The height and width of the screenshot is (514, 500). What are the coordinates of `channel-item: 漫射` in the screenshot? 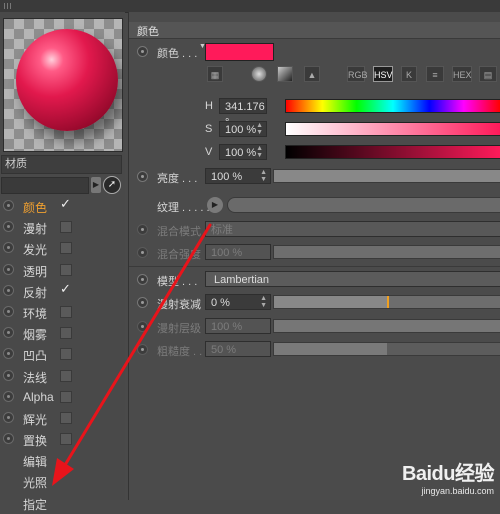 It's located at (62, 227).